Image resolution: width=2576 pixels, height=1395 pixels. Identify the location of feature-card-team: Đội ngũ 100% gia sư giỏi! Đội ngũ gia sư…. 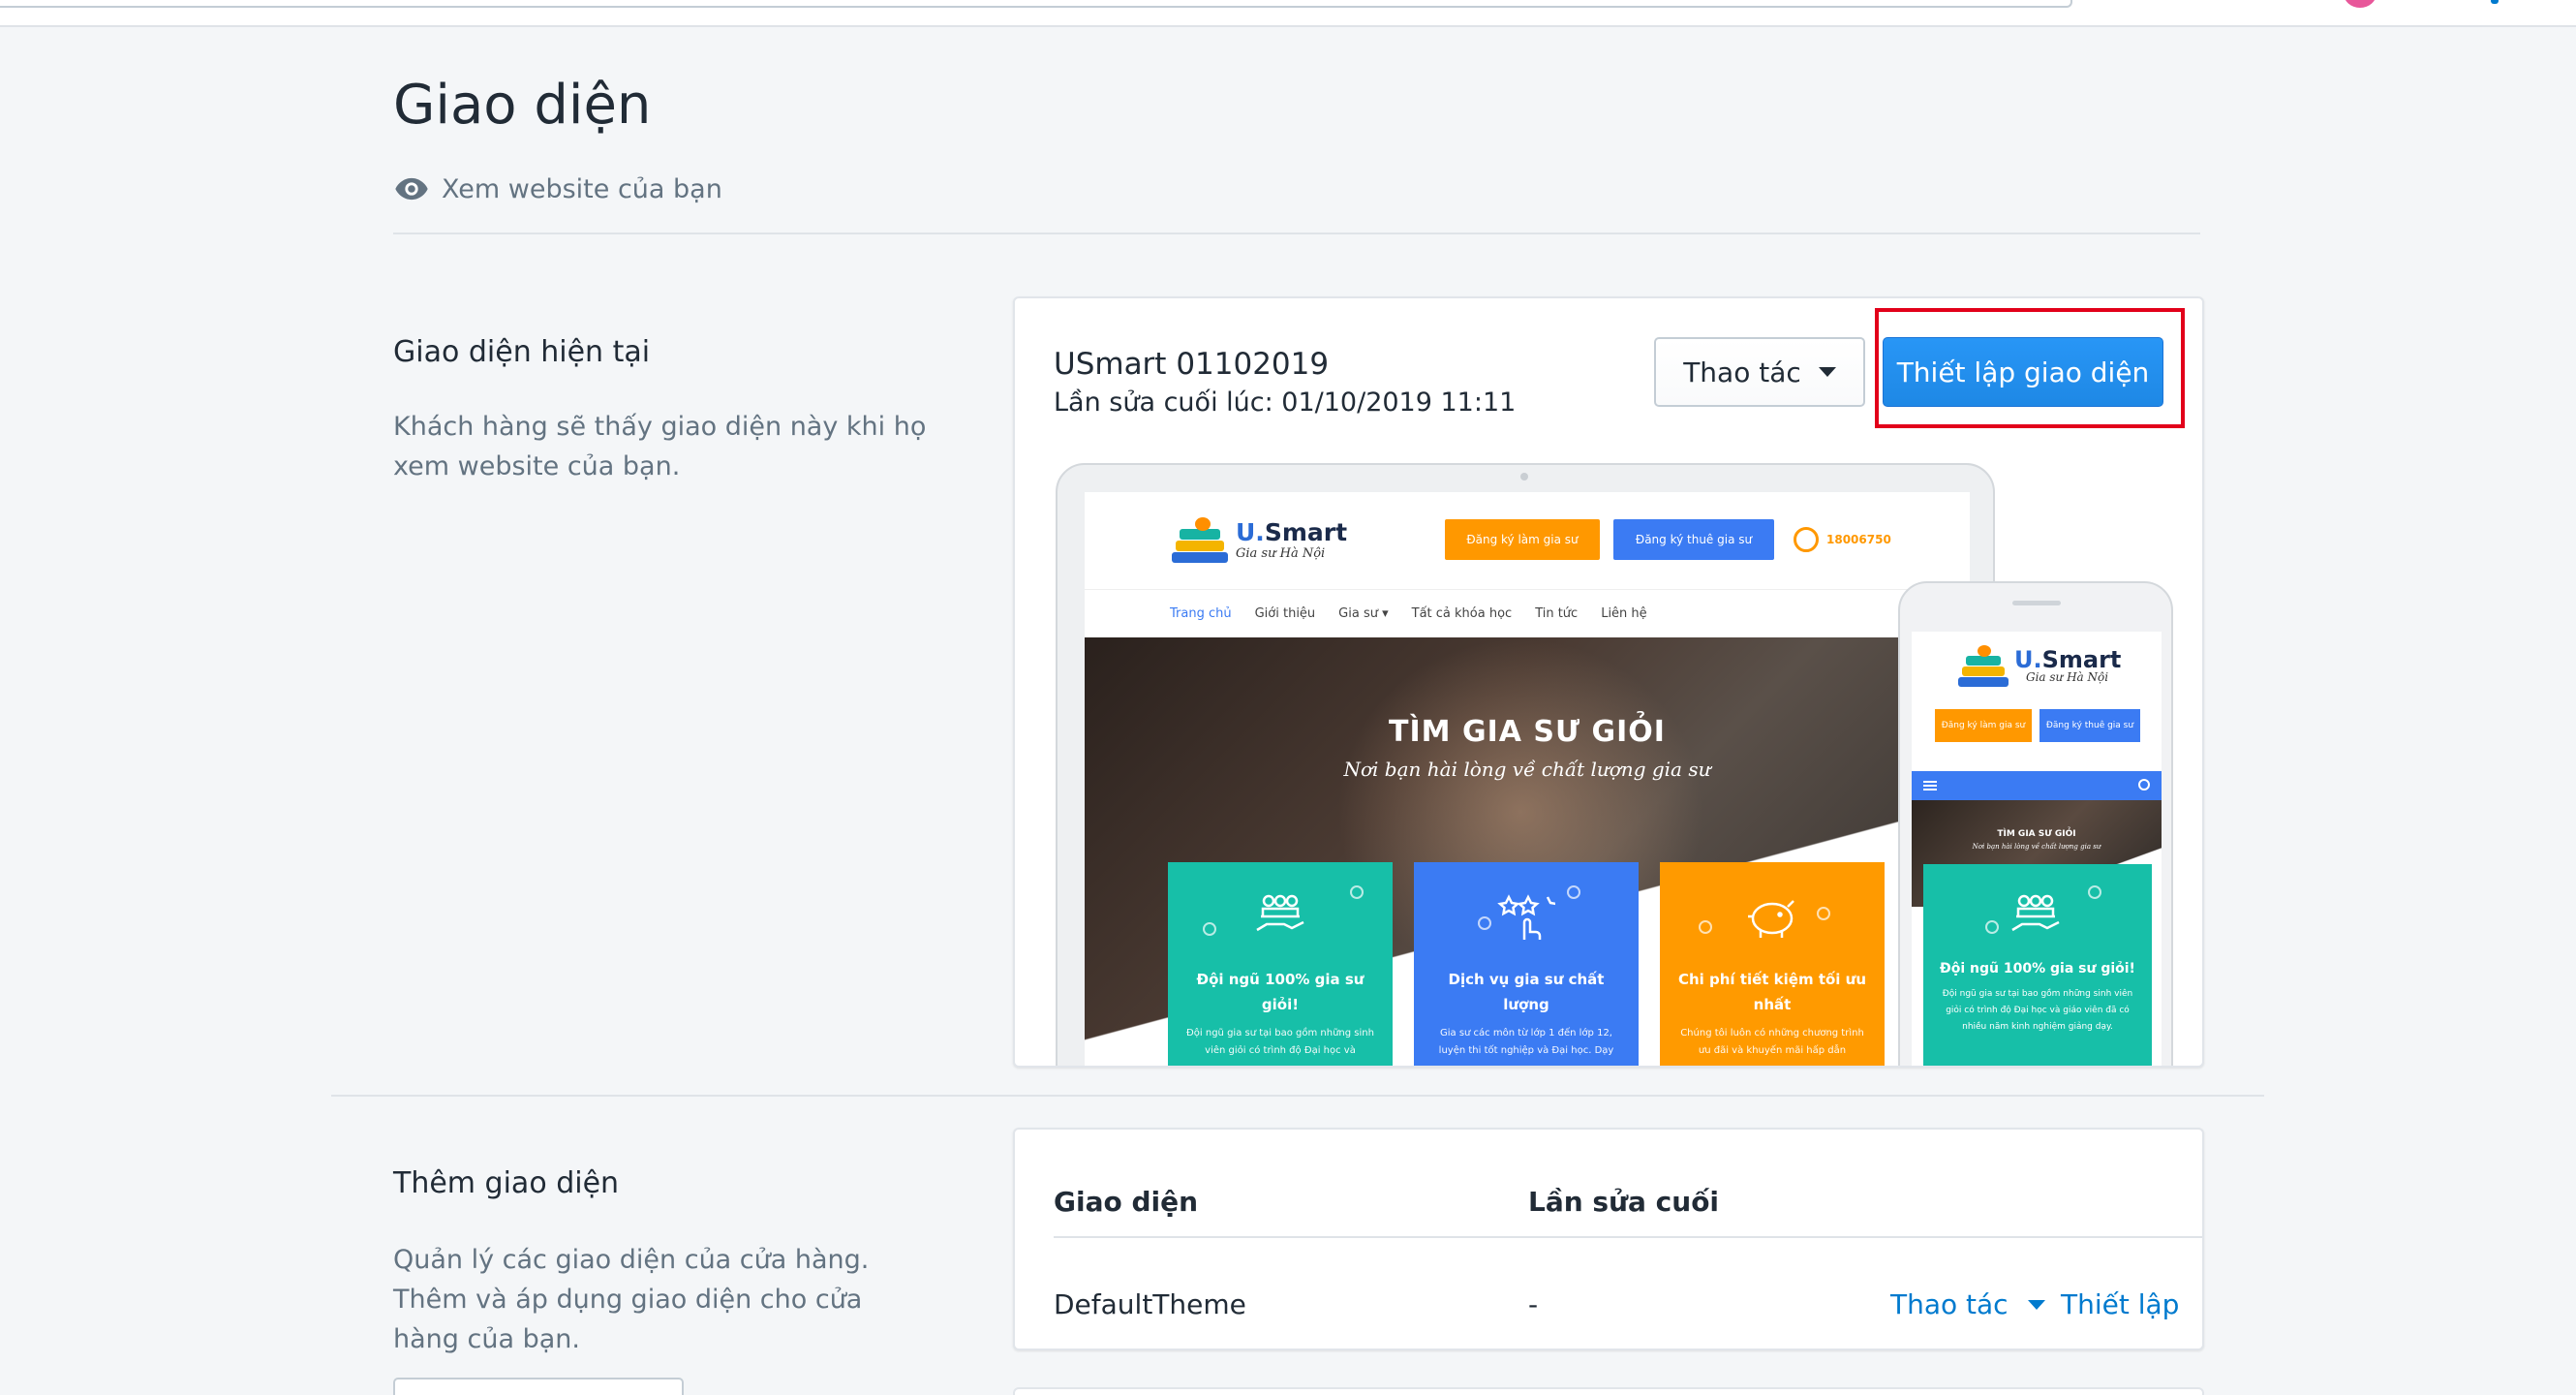
(1280, 964).